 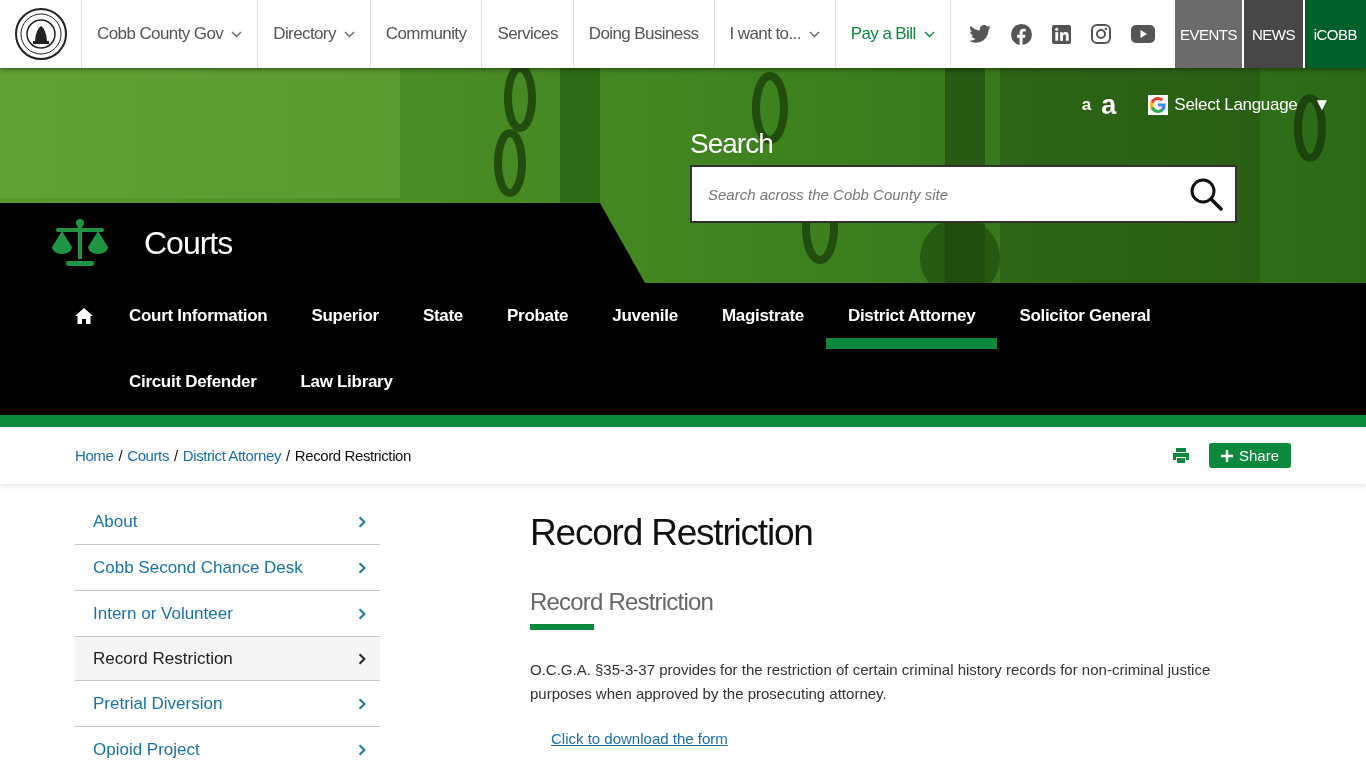 What do you see at coordinates (198, 316) in the screenshot?
I see `section-tab: Court Information` at bounding box center [198, 316].